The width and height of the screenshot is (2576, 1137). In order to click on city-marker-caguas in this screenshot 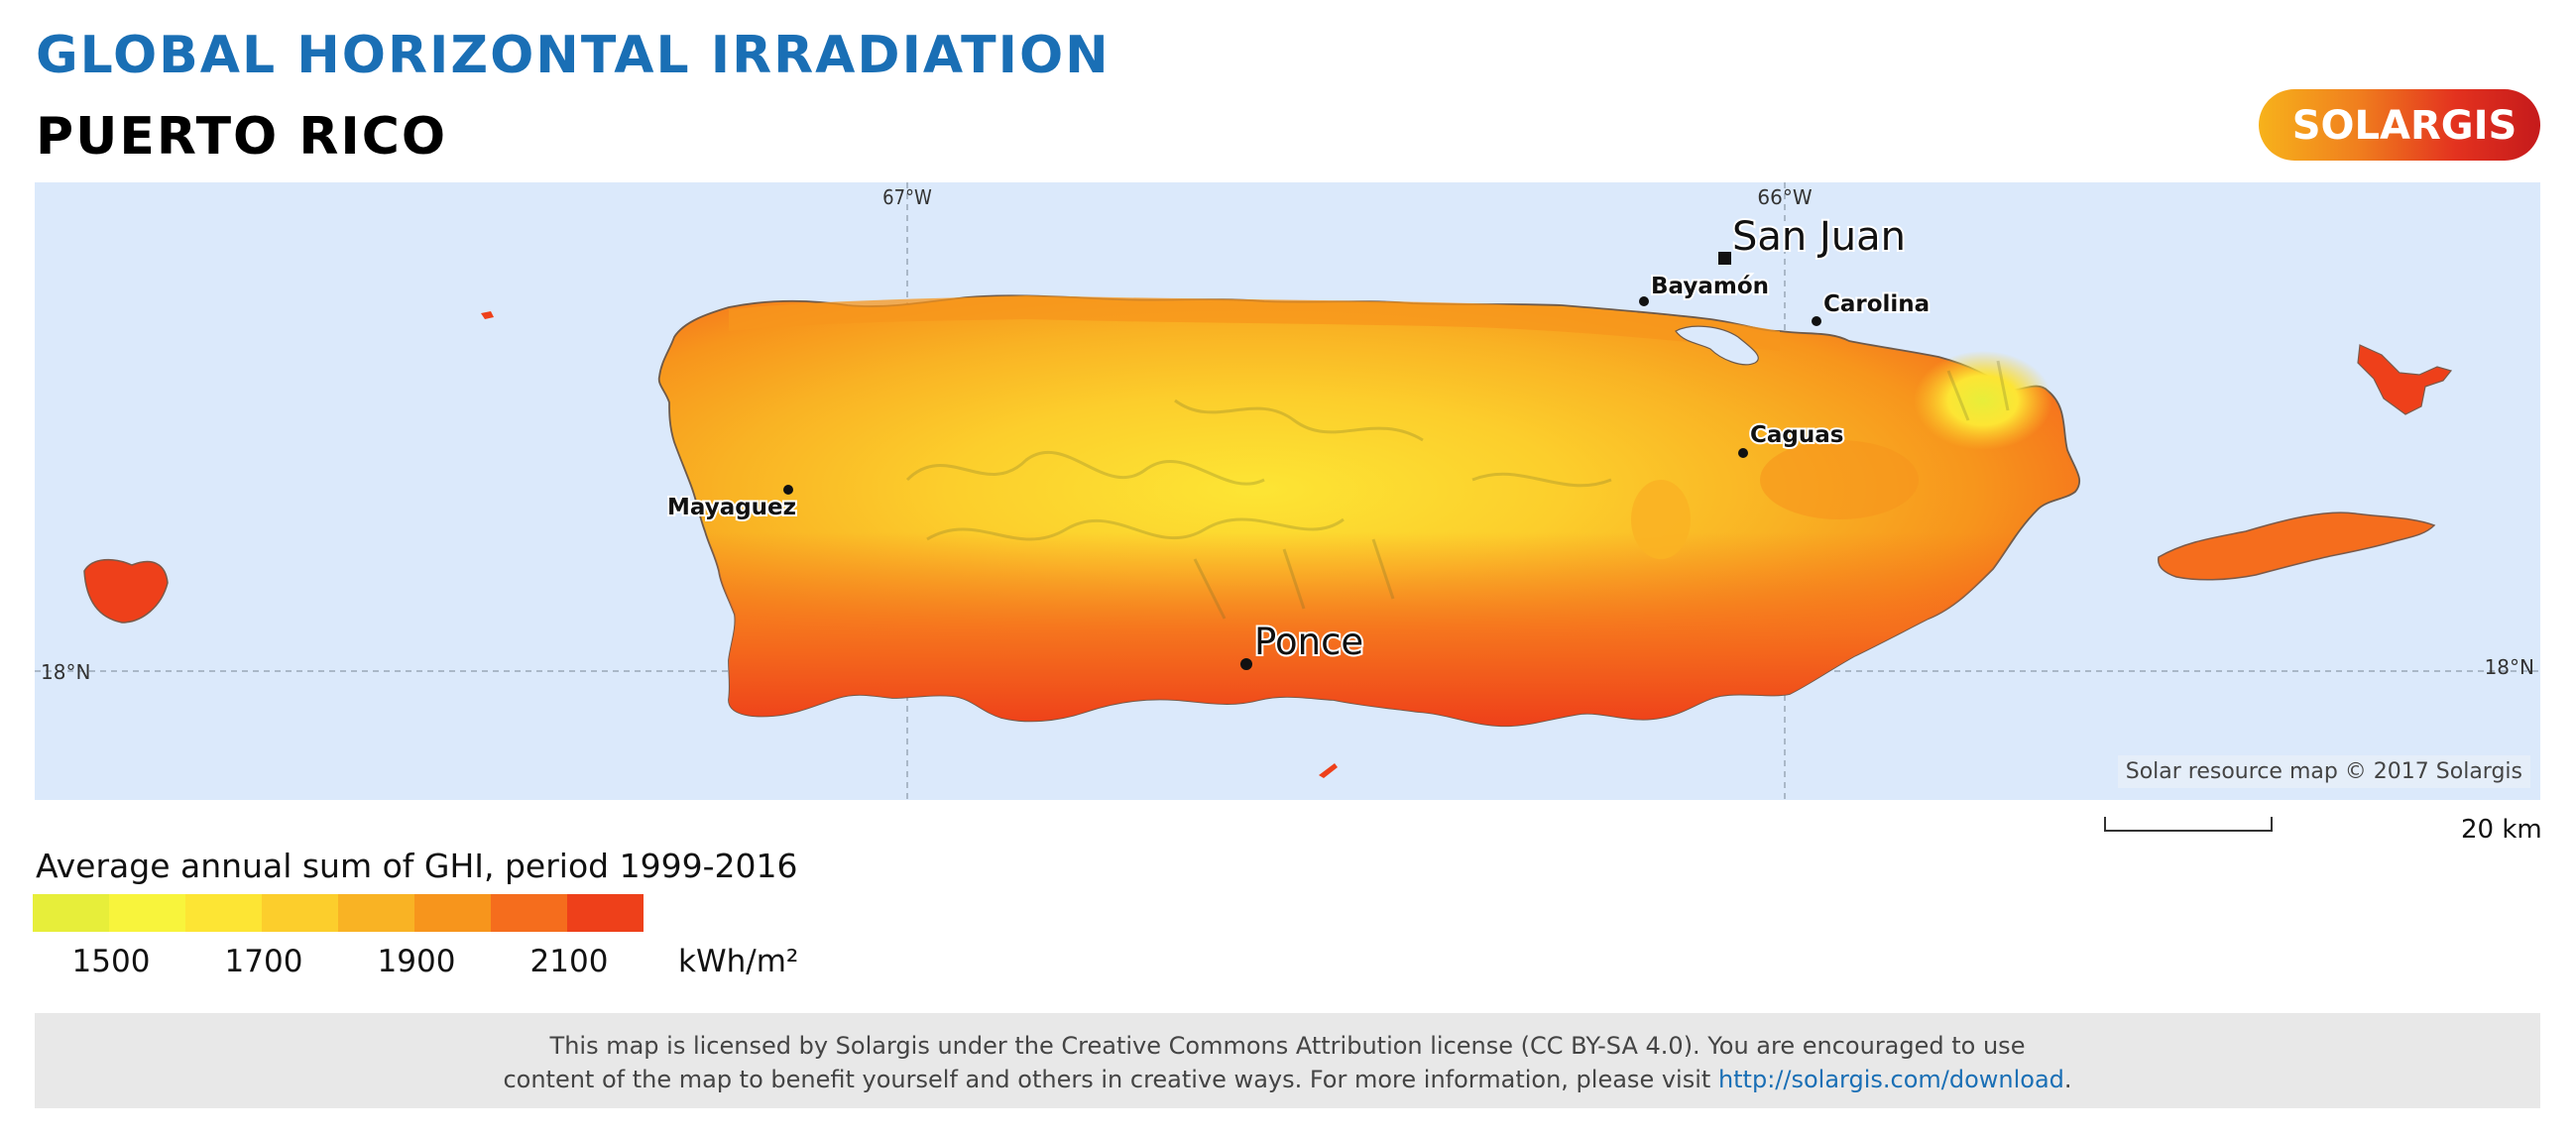, I will do `click(1743, 453)`.